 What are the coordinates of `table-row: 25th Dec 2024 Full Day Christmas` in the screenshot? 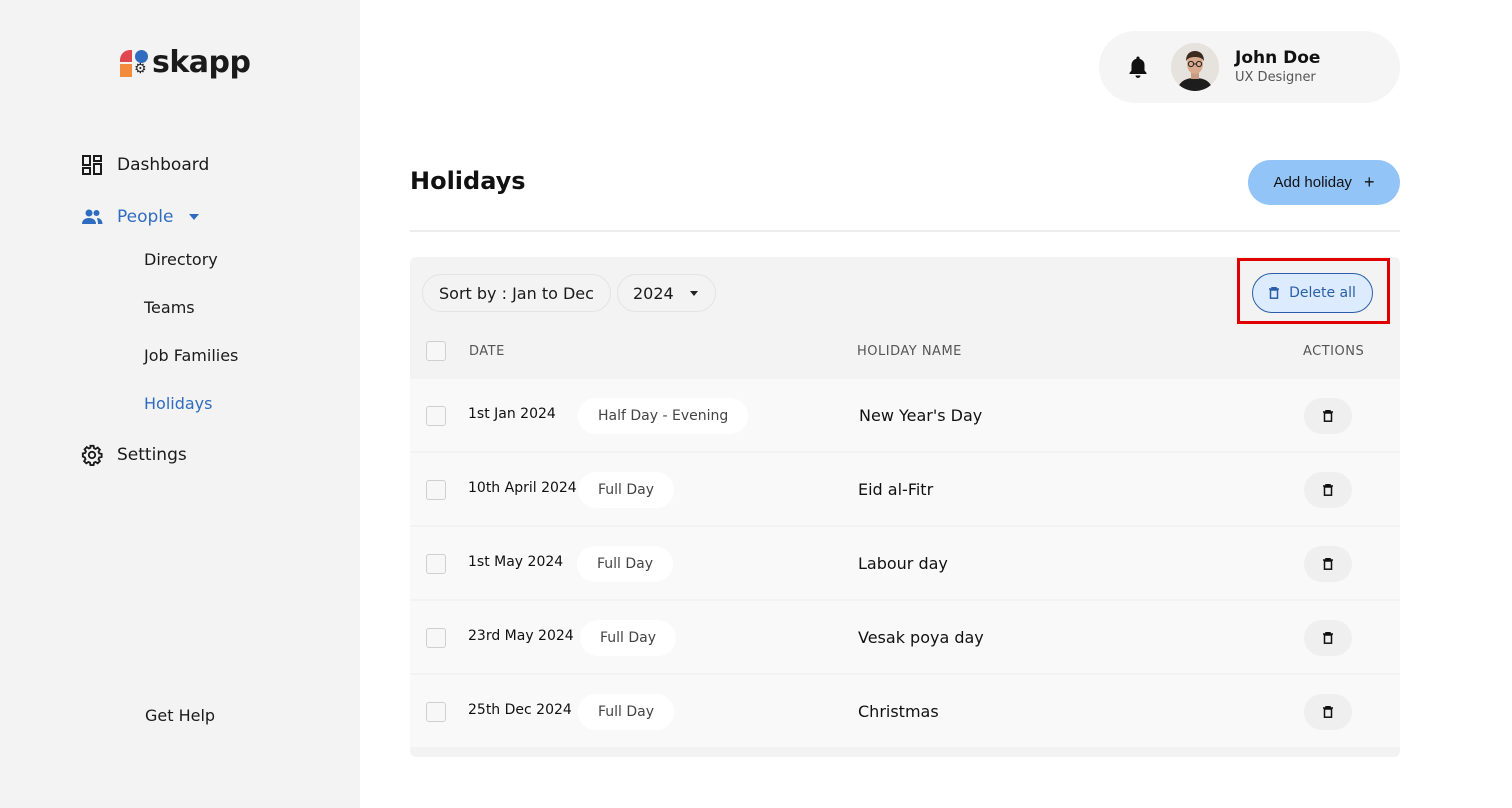 It's located at (905, 711).